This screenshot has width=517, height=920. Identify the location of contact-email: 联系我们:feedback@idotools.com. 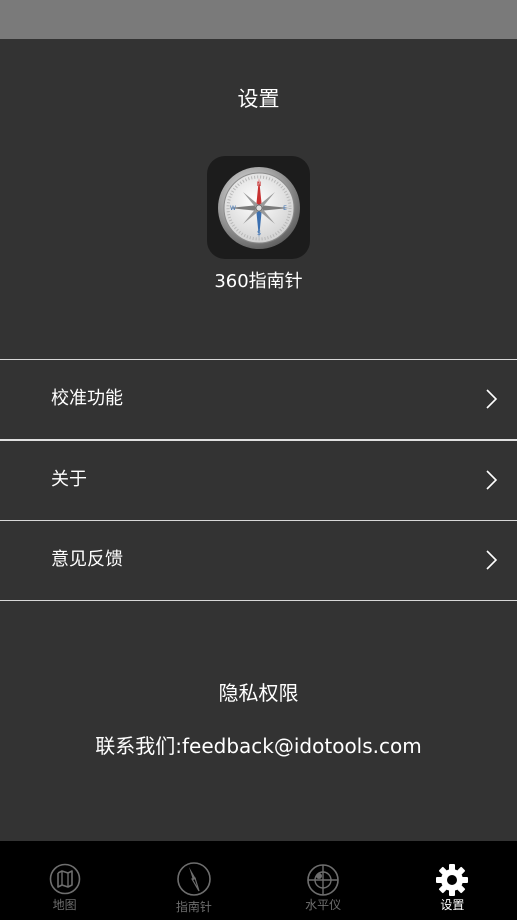
(258, 746).